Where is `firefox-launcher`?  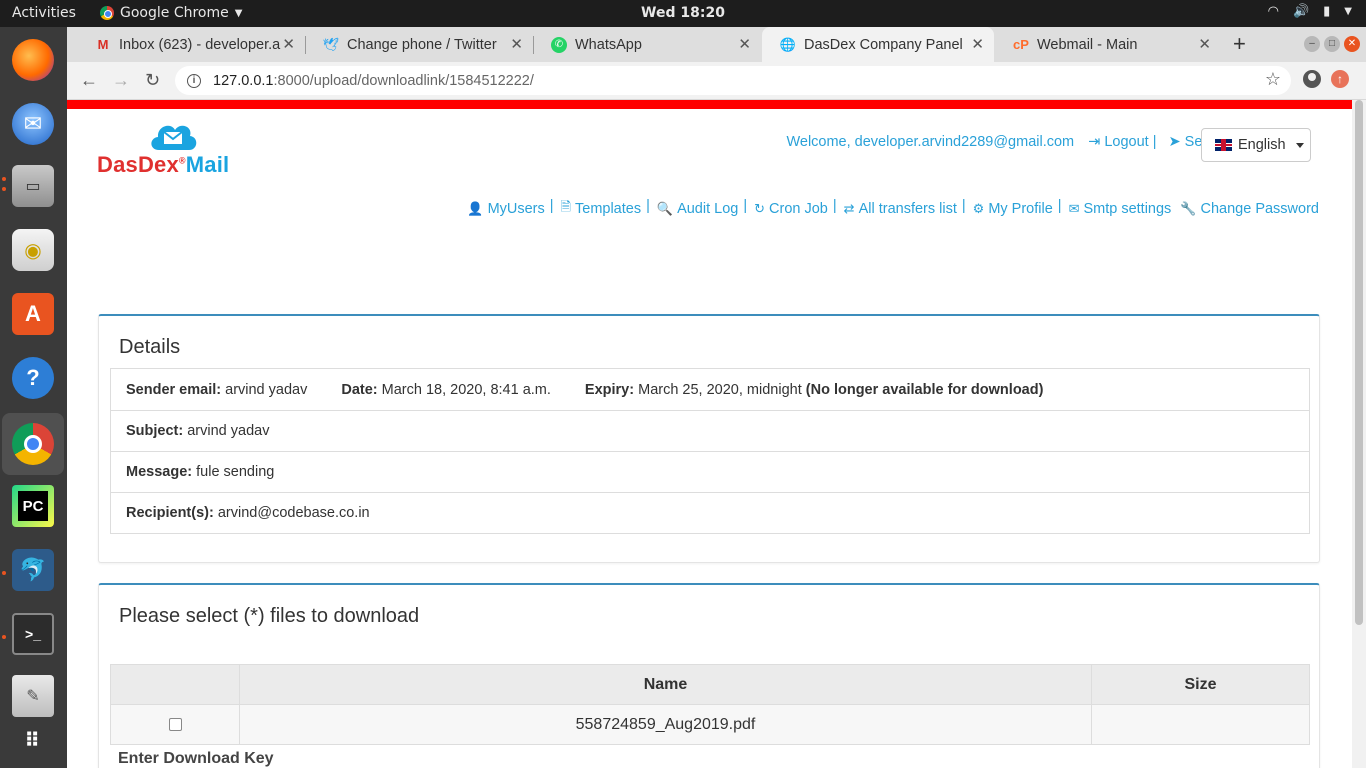 firefox-launcher is located at coordinates (33, 60).